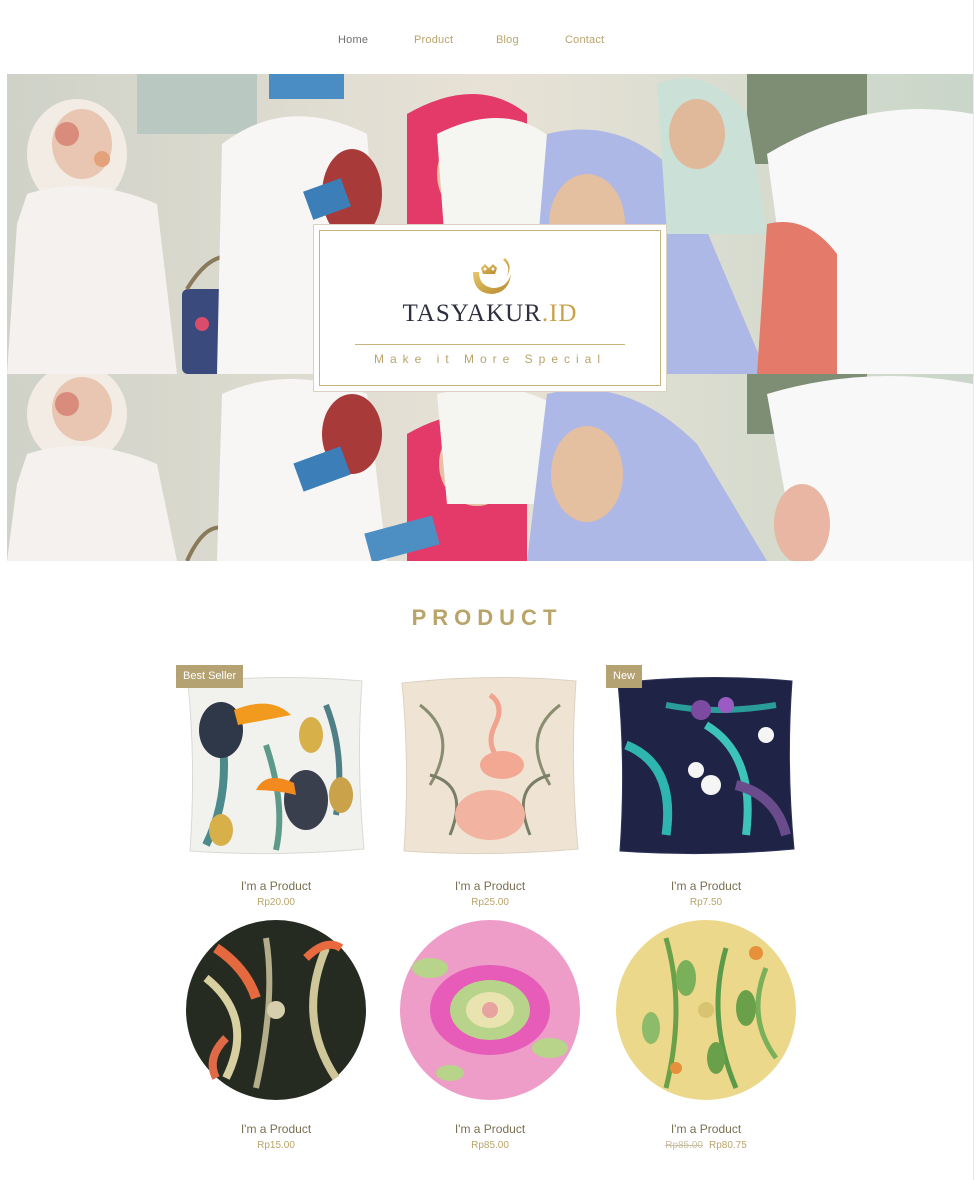 The height and width of the screenshot is (1180, 974). Describe the element at coordinates (472, 313) in the screenshot. I see `brand-main: TASYAKUR` at that location.